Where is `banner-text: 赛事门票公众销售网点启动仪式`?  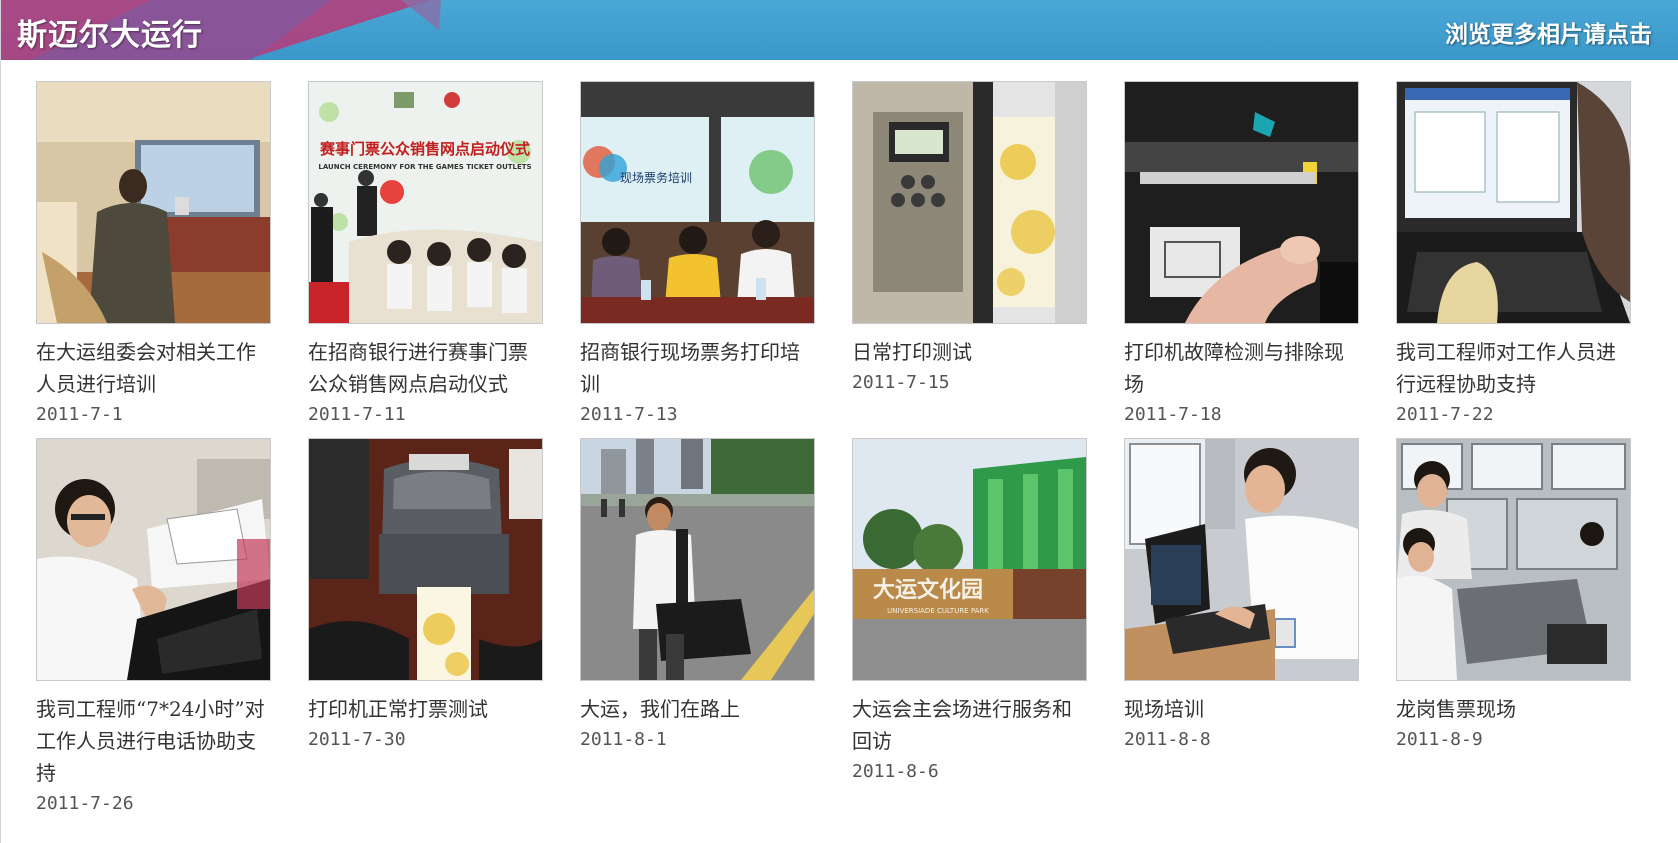 banner-text: 赛事门票公众销售网点启动仪式 is located at coordinates (424, 149).